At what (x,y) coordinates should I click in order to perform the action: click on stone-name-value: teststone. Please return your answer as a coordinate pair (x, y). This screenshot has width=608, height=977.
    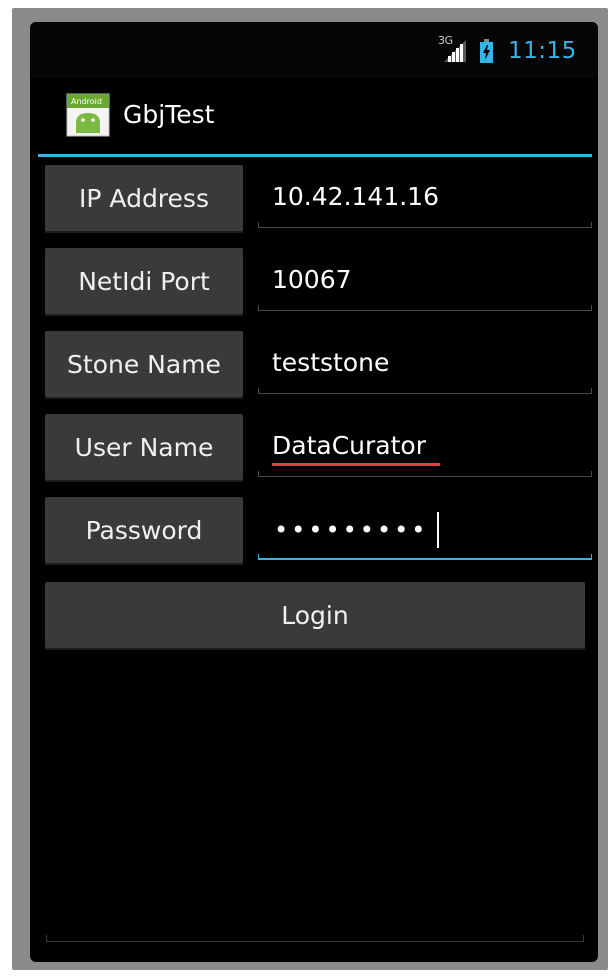
    Looking at the image, I should click on (331, 362).